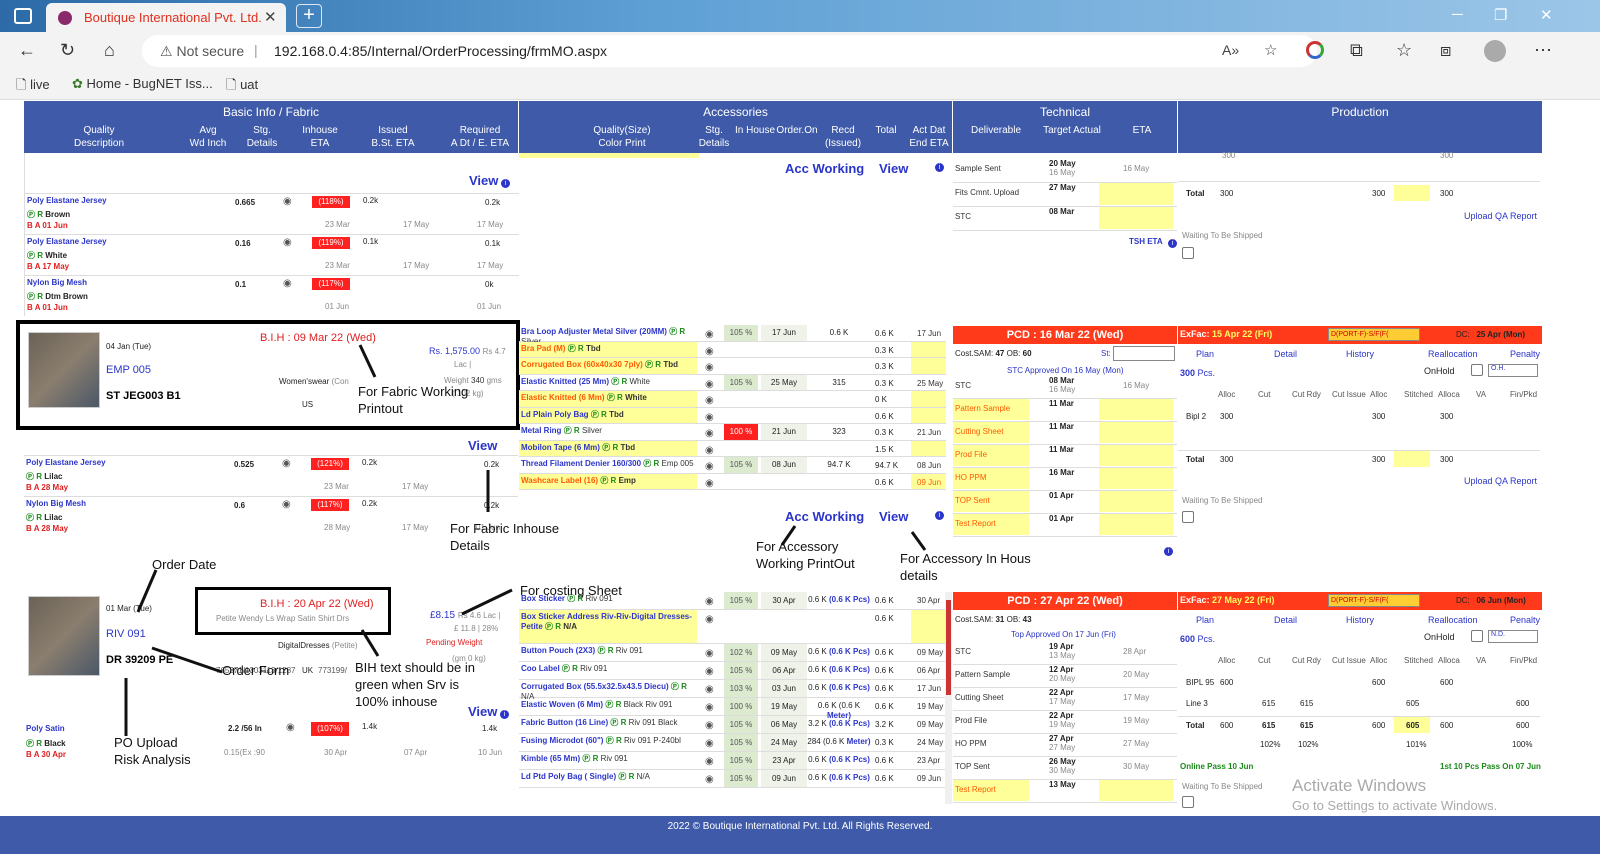 The image size is (1600, 854). What do you see at coordinates (609, 759) in the screenshot?
I see `acc-name: Kimble (65 Mm) Ⓟ R Riv 091` at bounding box center [609, 759].